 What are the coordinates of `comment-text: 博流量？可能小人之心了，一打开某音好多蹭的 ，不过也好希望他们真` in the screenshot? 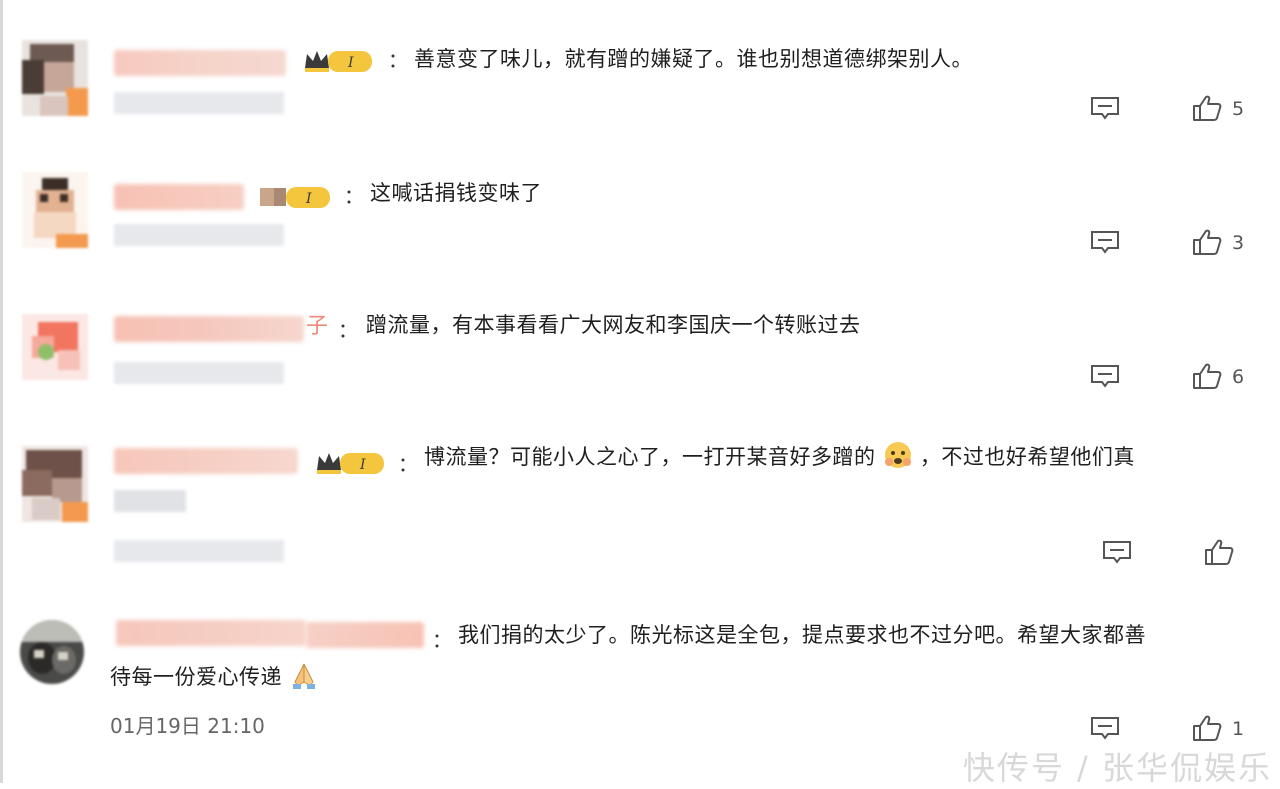 It's located at (779, 457).